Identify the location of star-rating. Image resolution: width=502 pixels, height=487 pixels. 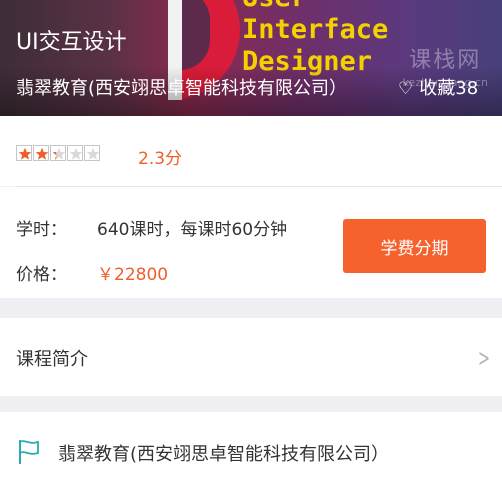
(58, 153).